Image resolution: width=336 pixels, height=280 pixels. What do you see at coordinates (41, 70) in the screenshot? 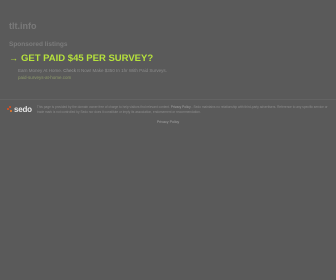
I see `ad-description-start: Earn Money At Home.` at bounding box center [41, 70].